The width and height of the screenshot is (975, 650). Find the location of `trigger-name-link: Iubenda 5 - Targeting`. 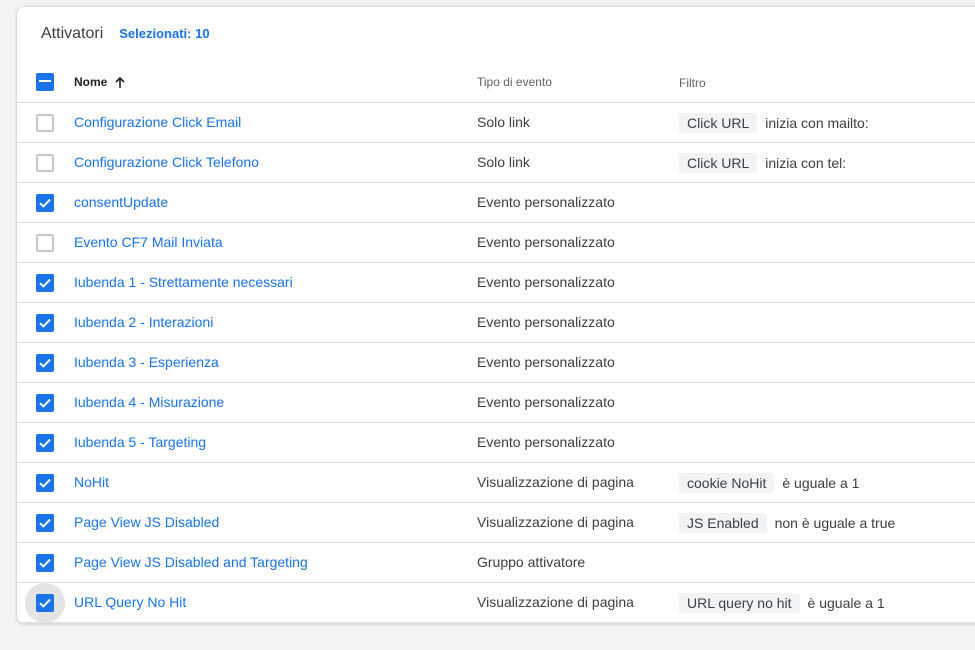

trigger-name-link: Iubenda 5 - Targeting is located at coordinates (140, 442).